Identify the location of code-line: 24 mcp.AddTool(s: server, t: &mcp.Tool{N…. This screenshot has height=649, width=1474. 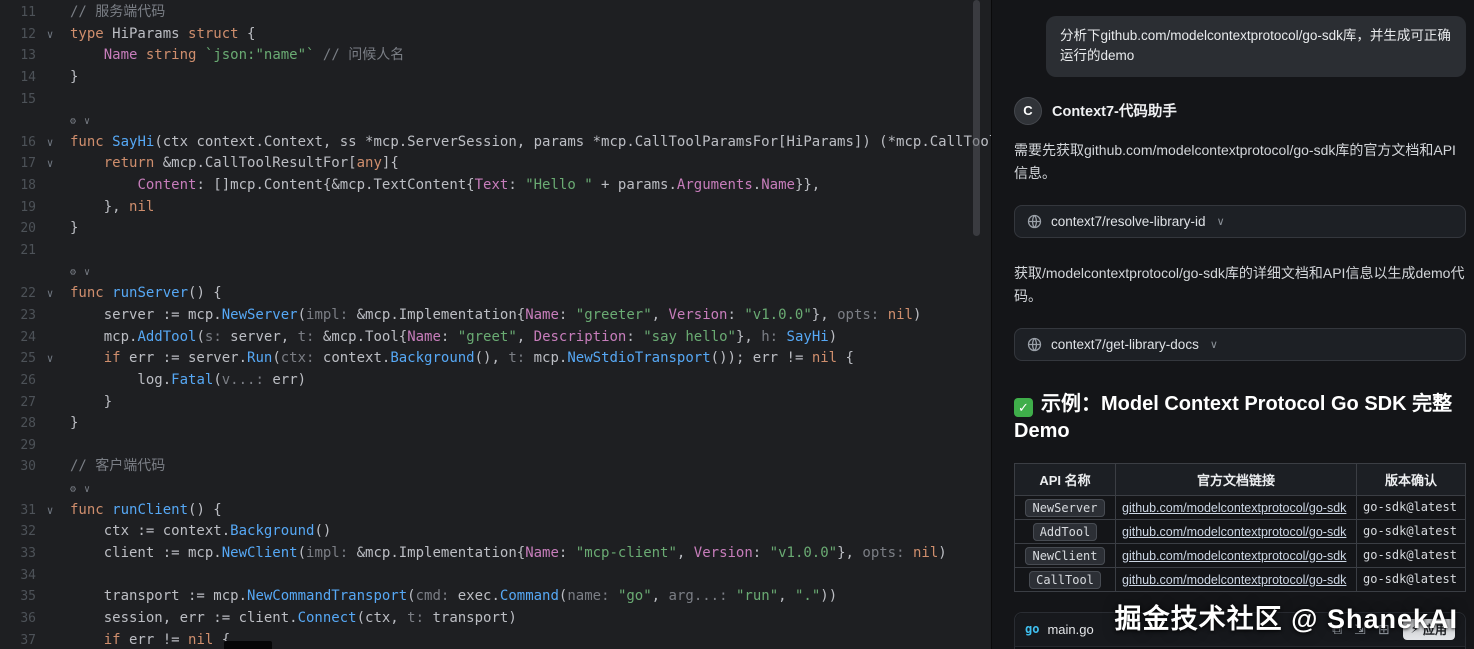
(495, 338).